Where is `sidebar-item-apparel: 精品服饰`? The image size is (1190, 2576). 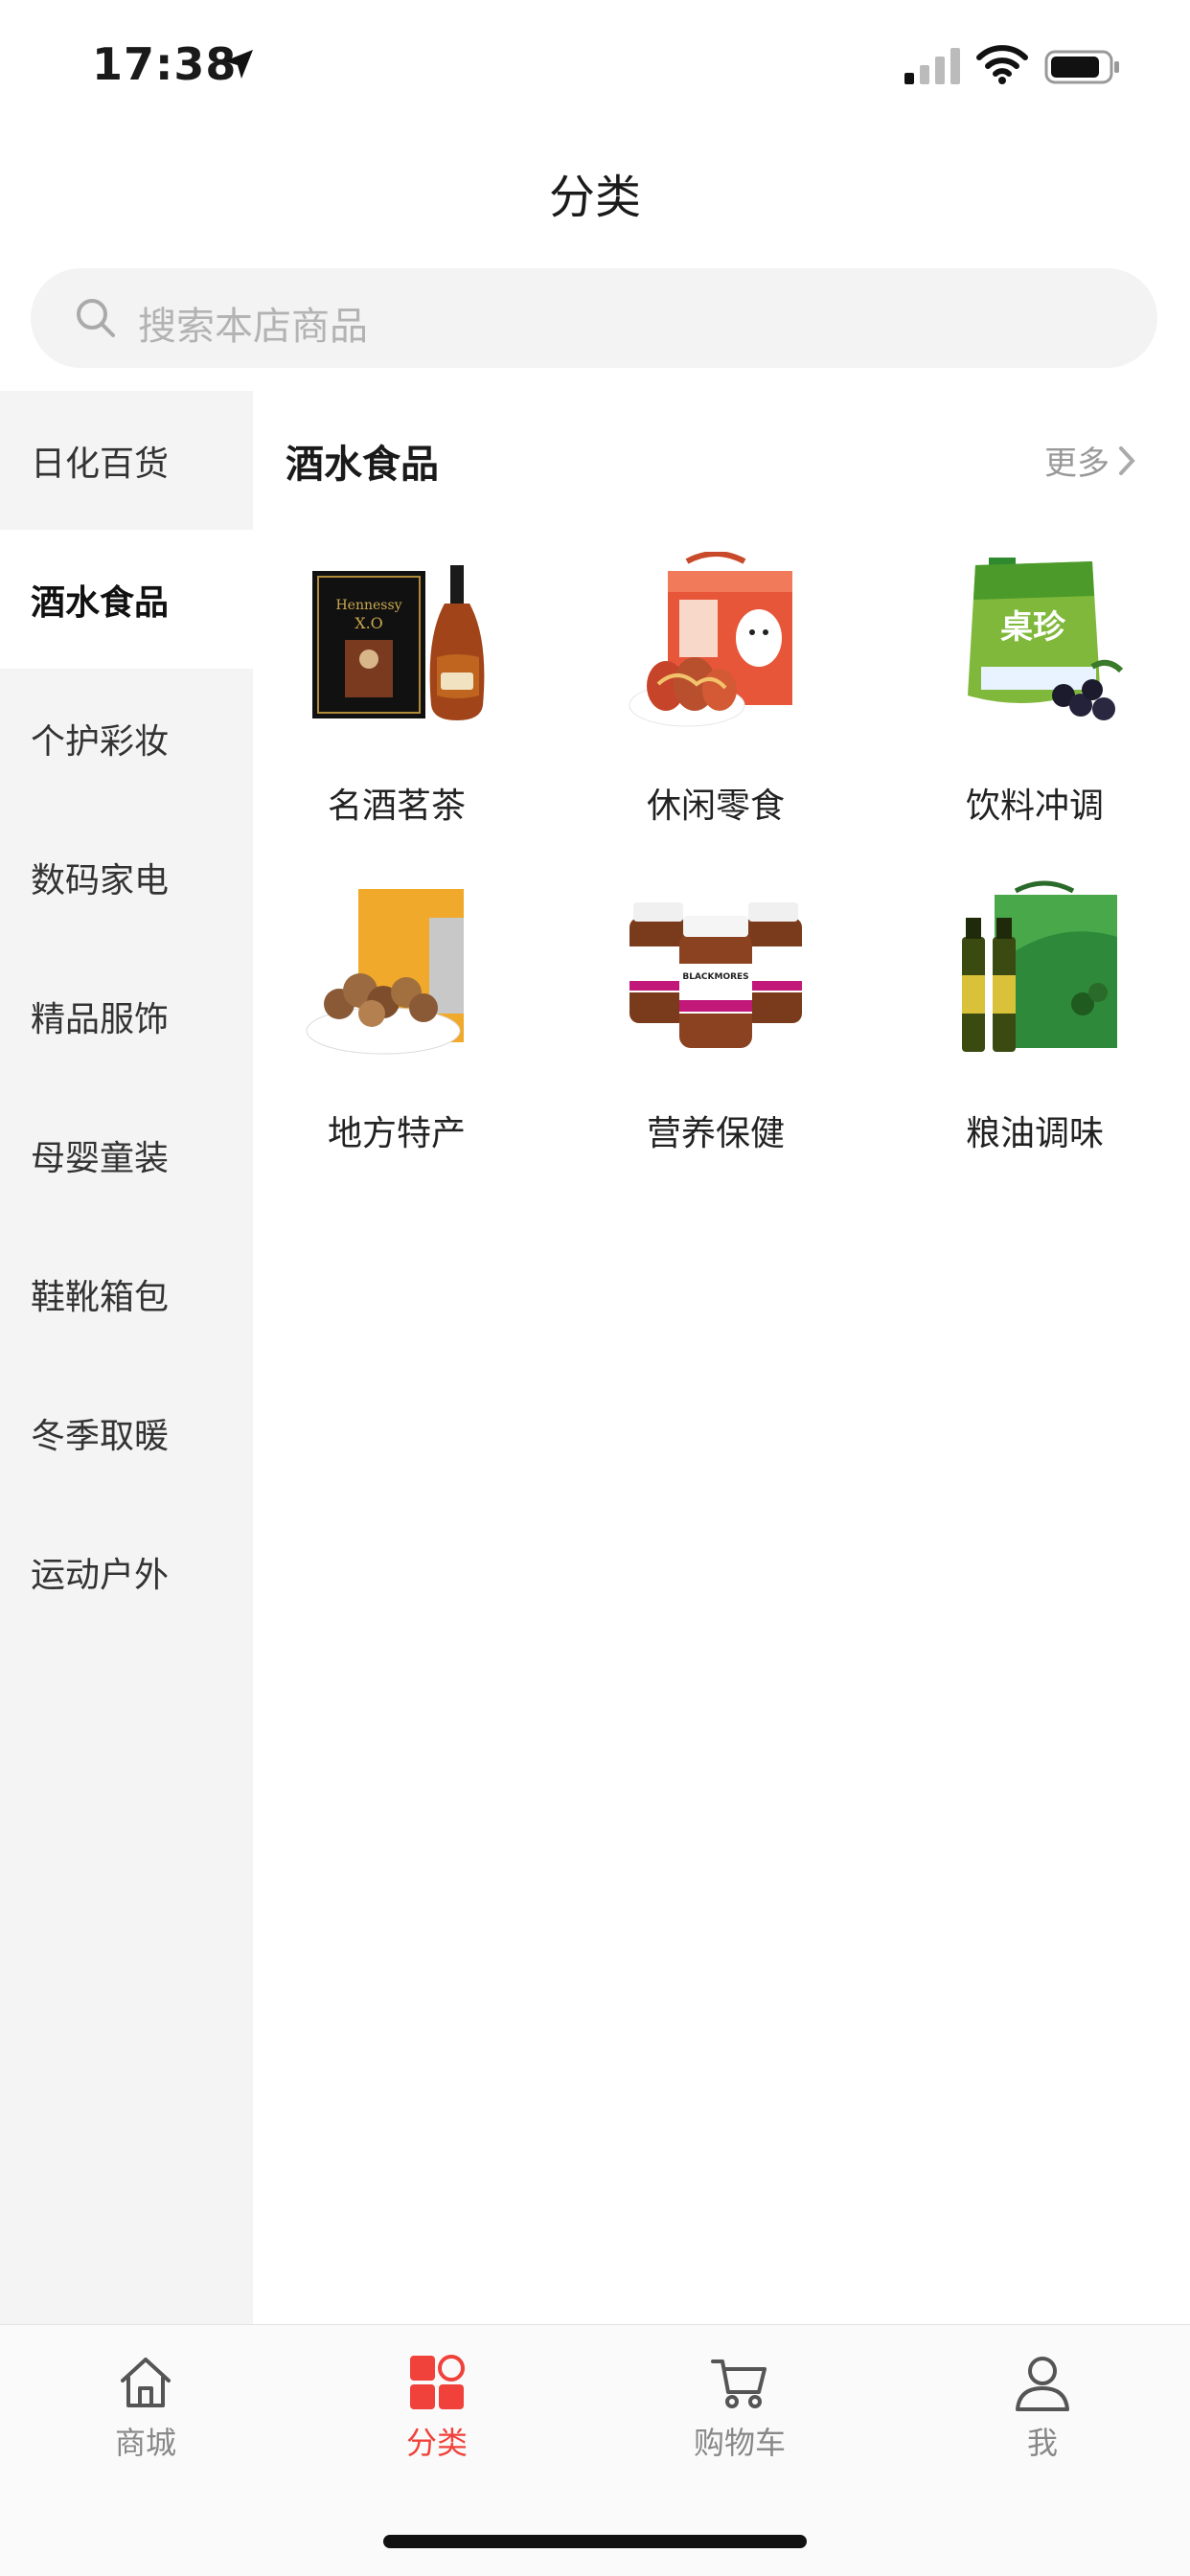 sidebar-item-apparel: 精品服饰 is located at coordinates (127, 1015).